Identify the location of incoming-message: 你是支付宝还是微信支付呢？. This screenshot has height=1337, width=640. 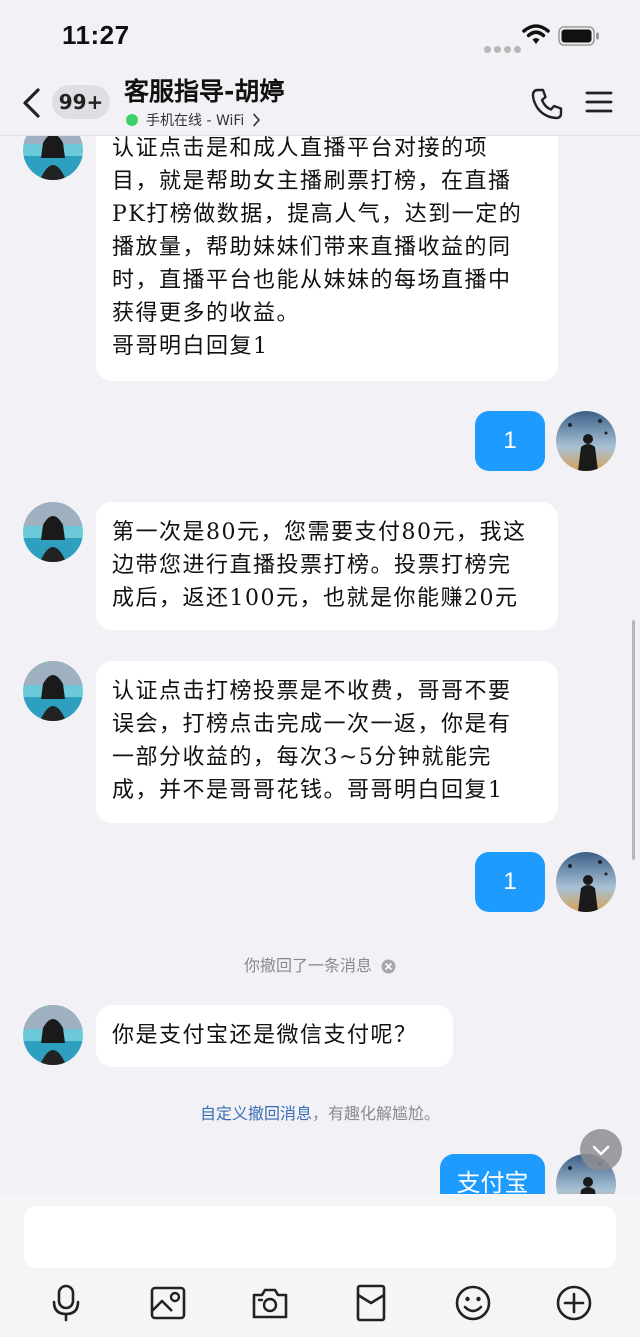
(274, 1036).